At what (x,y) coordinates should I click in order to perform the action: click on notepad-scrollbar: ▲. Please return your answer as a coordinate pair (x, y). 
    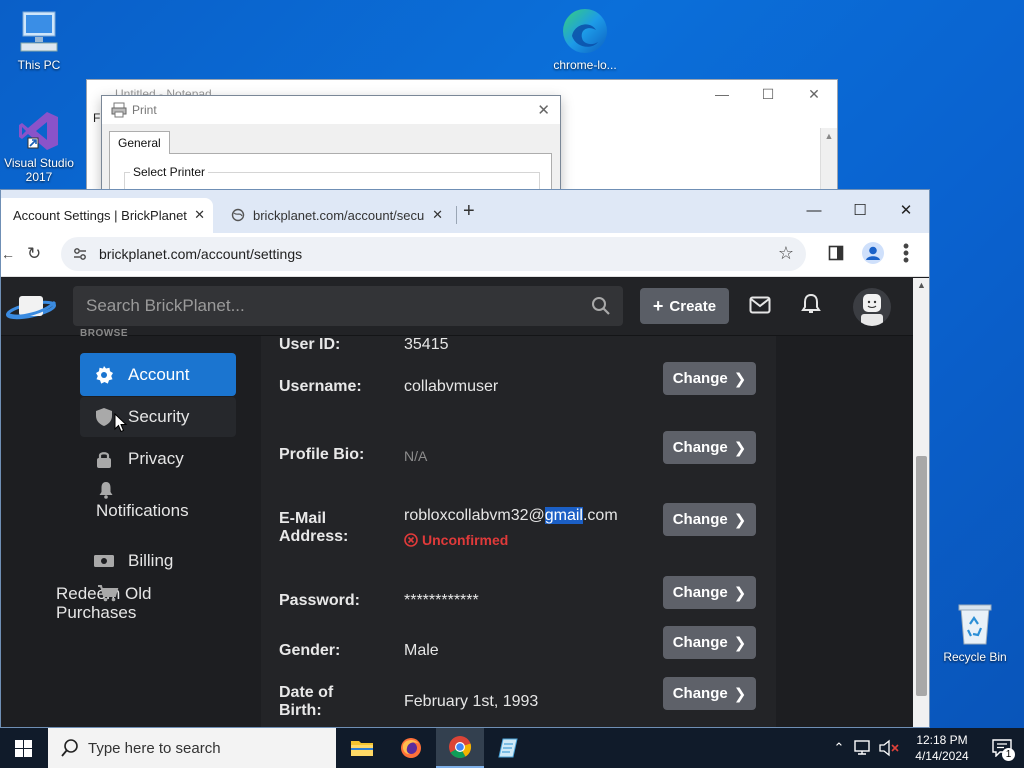
    Looking at the image, I should click on (828, 163).